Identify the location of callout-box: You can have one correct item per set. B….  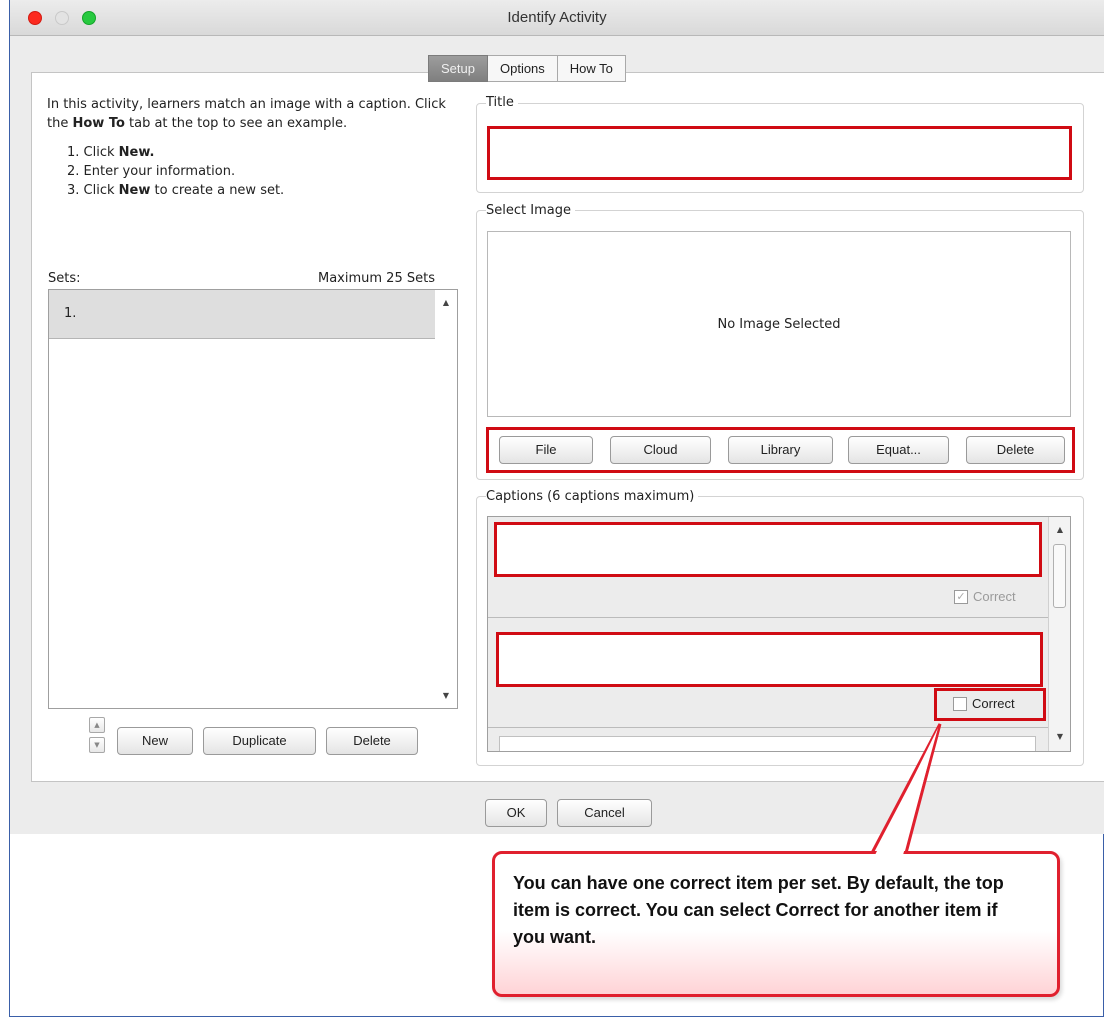
(776, 924).